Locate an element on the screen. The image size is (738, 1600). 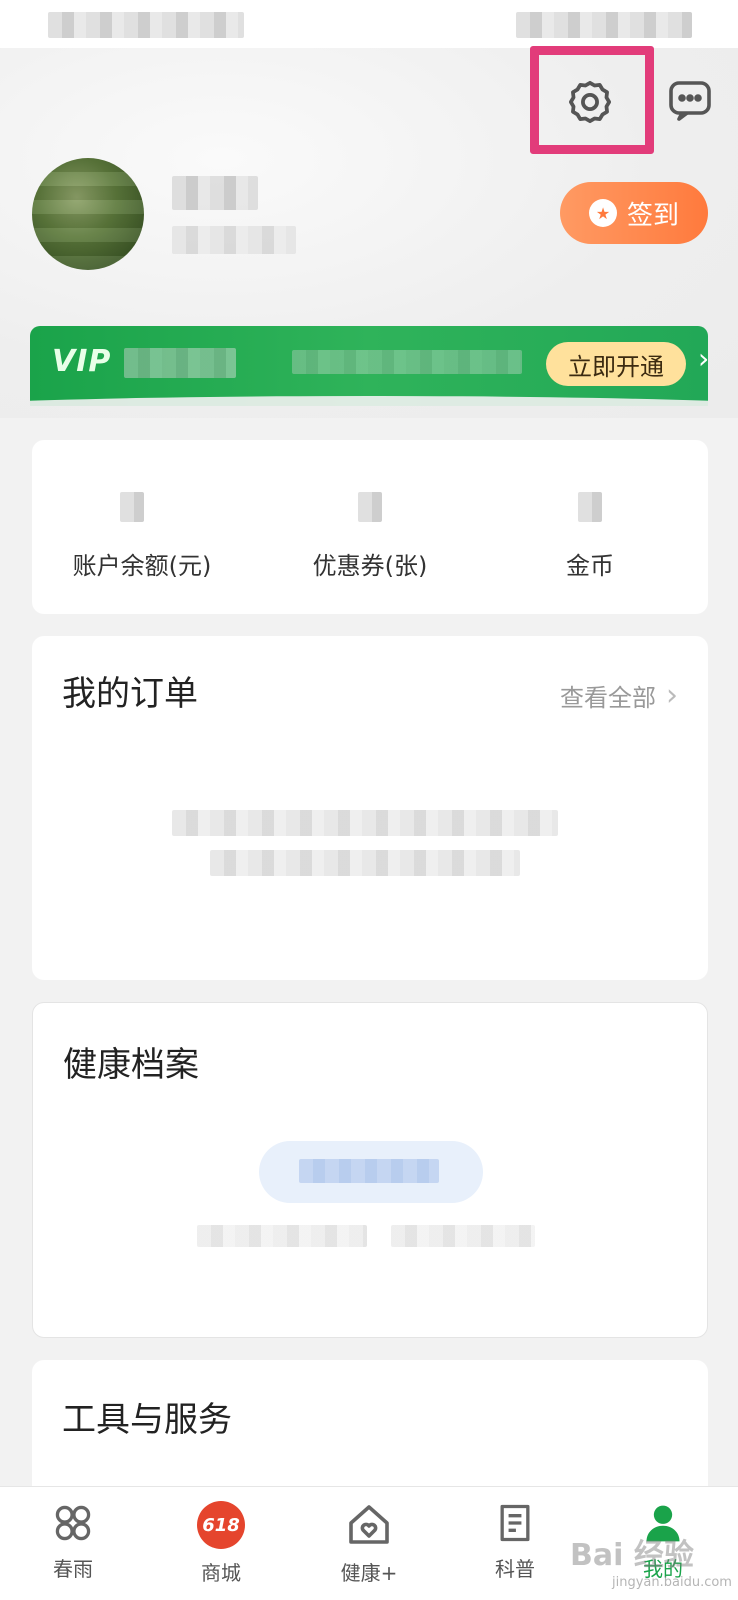
view-all-label: 查看全部 is located at coordinates (608, 698).